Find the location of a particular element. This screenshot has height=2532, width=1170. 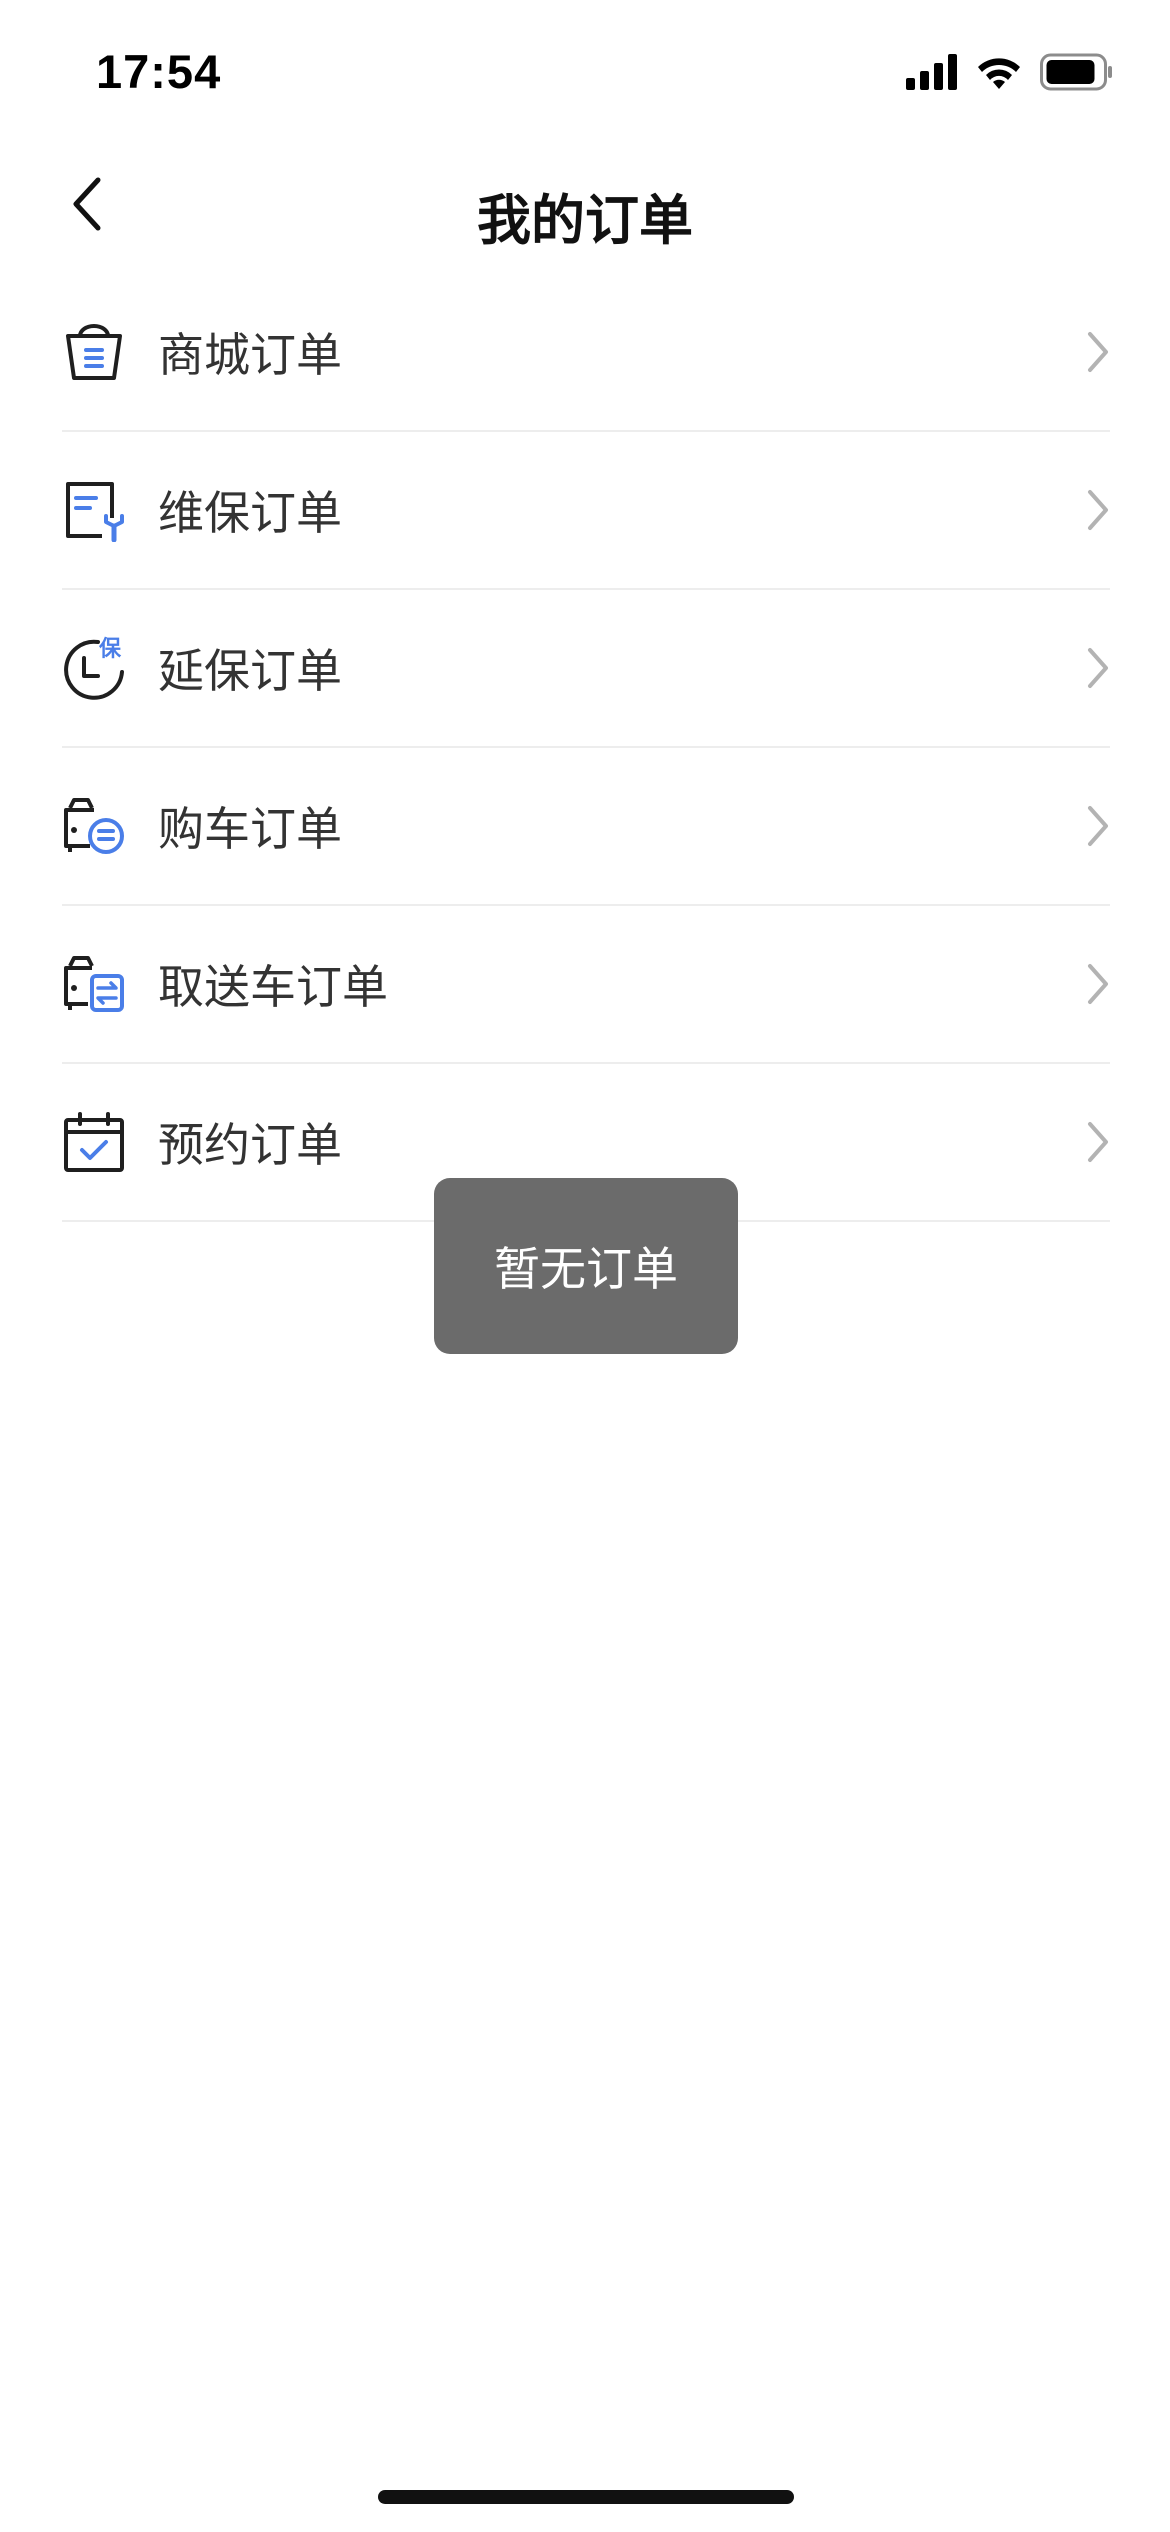

status-icons is located at coordinates (1010, 74).